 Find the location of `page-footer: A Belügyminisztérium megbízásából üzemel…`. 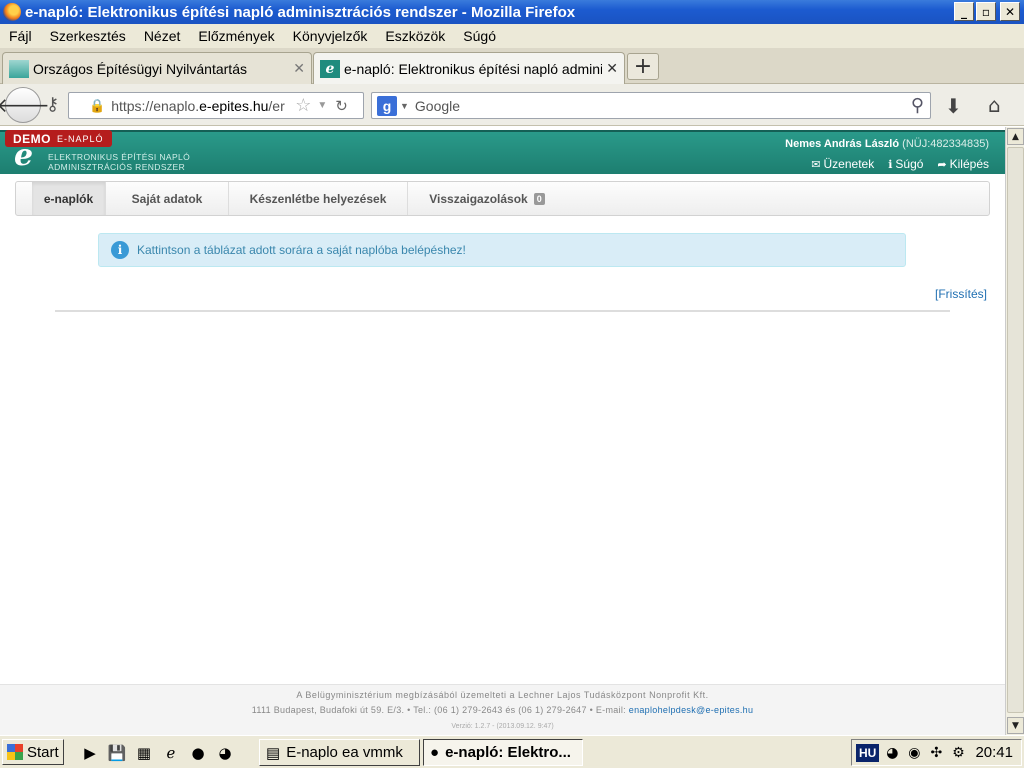

page-footer: A Belügyminisztérium megbízásából üzemel… is located at coordinates (502, 709).